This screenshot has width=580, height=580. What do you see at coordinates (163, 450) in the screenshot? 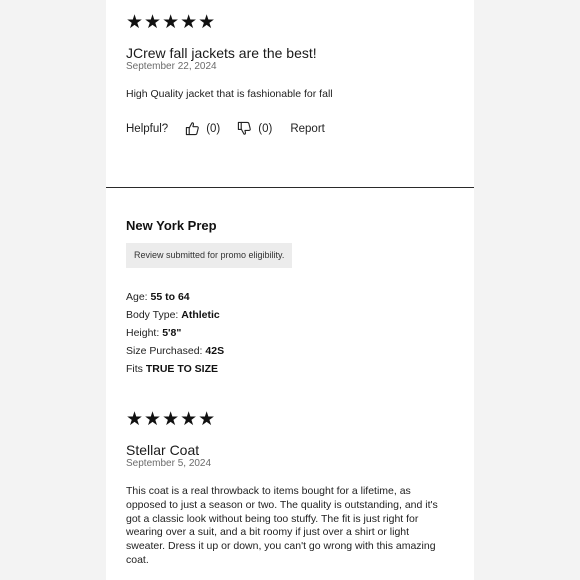
I see `review-title: Stellar Coat` at bounding box center [163, 450].